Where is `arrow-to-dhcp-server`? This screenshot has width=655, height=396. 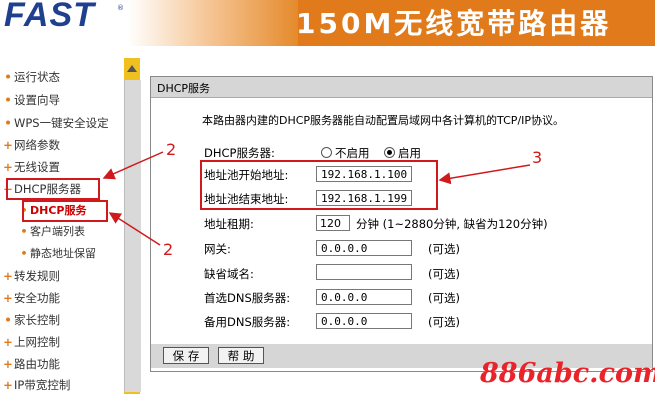
arrow-to-dhcp-server is located at coordinates (133, 165).